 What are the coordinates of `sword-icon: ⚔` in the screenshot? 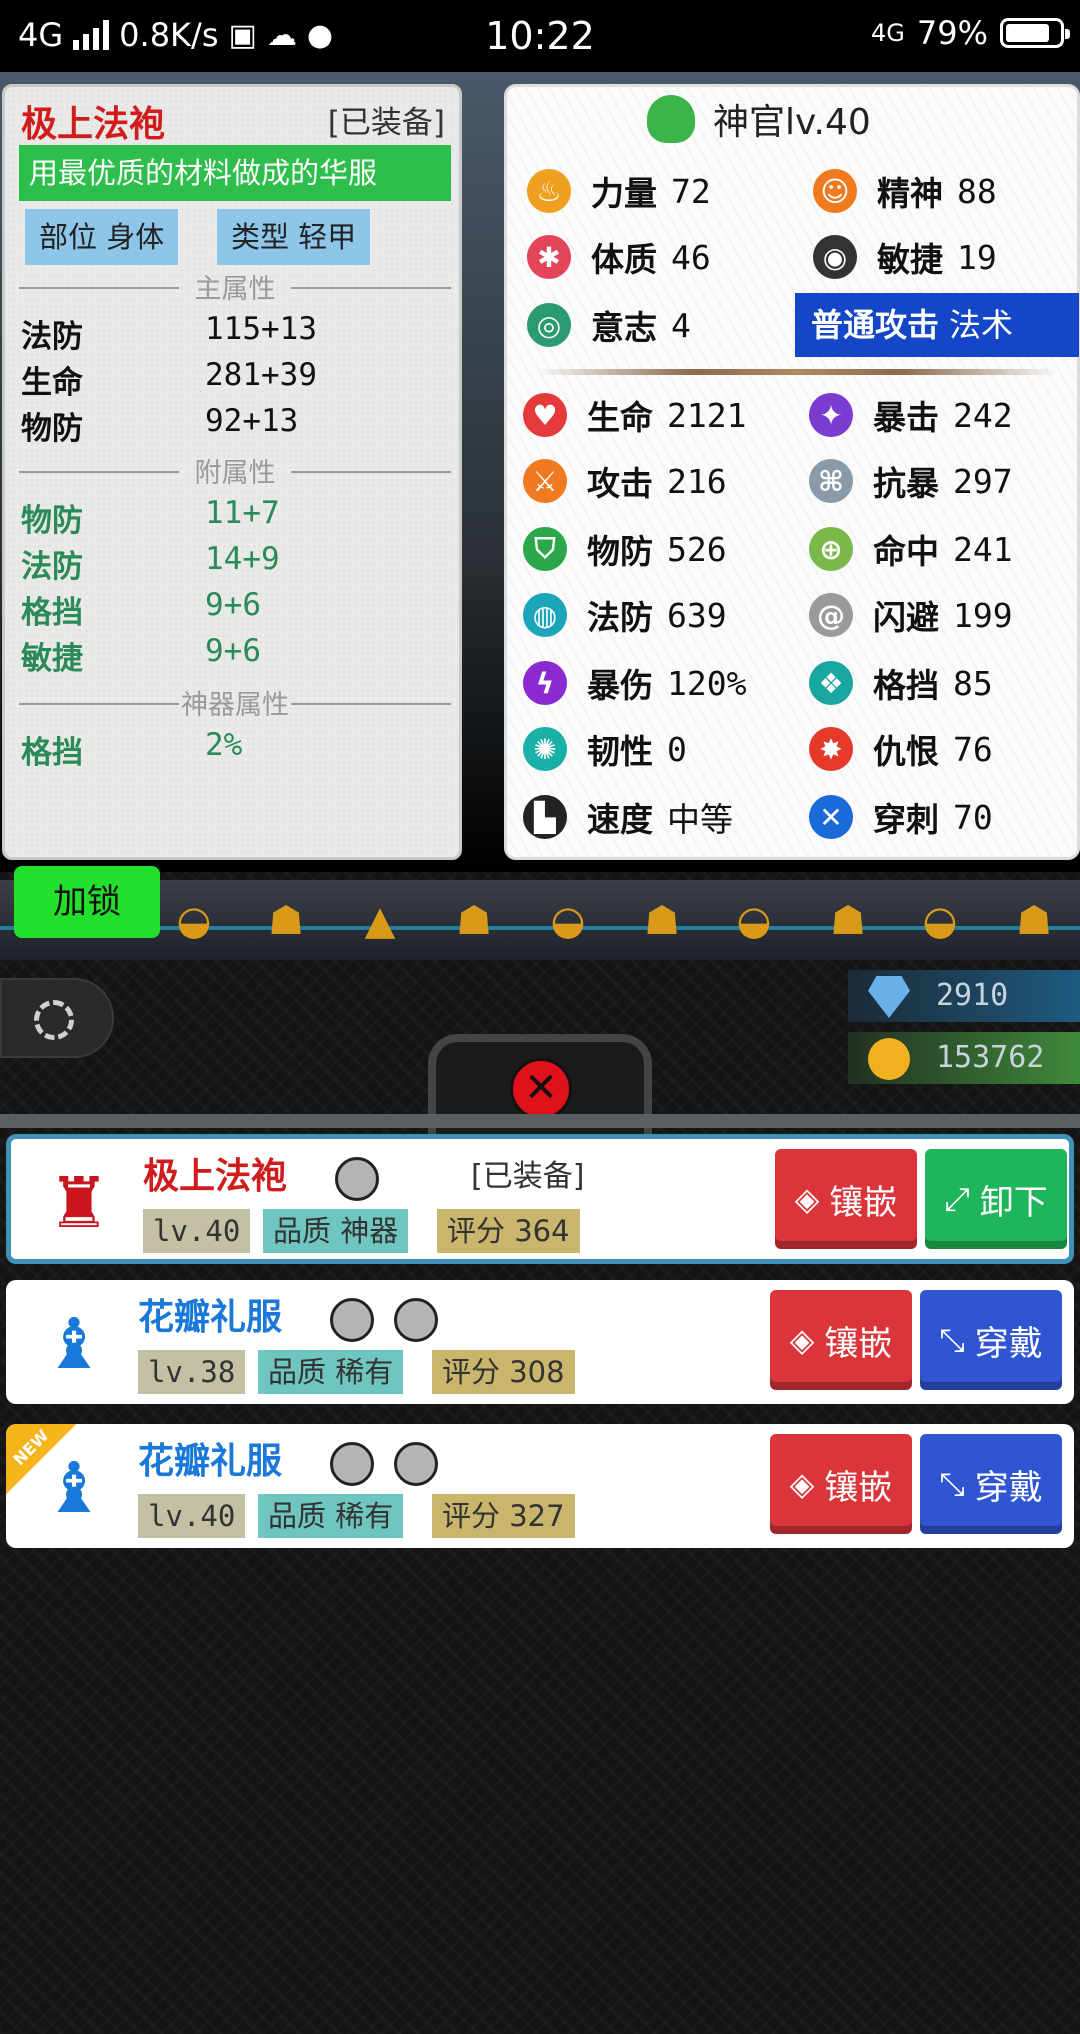 It's located at (545, 481).